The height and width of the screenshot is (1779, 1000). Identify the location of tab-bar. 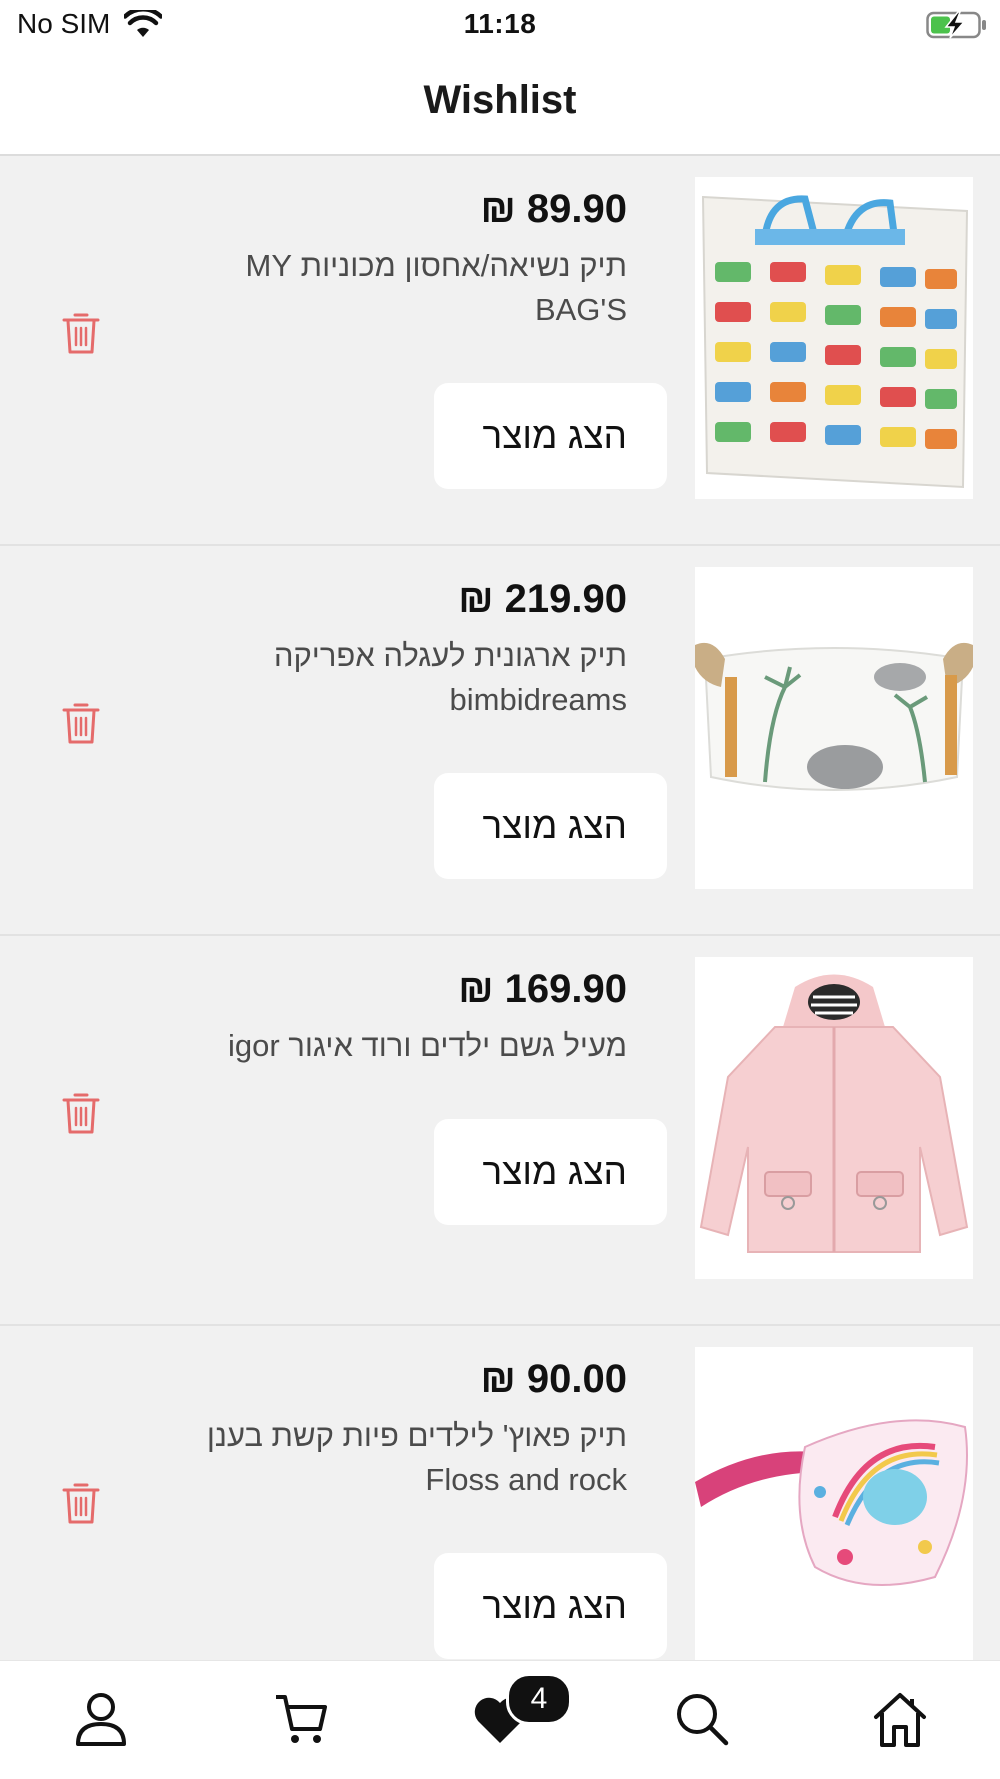
(500, 1719).